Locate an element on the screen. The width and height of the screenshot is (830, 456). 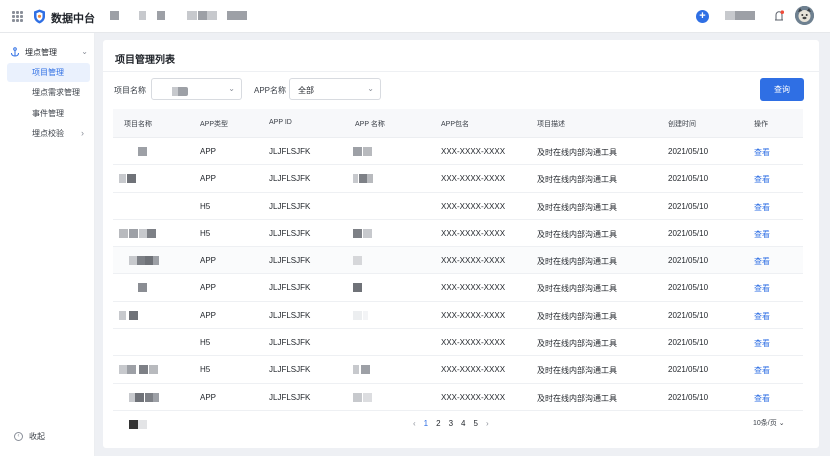
sidebar-item-tracking-requirements: 埋点需求管理 is located at coordinates (48, 92).